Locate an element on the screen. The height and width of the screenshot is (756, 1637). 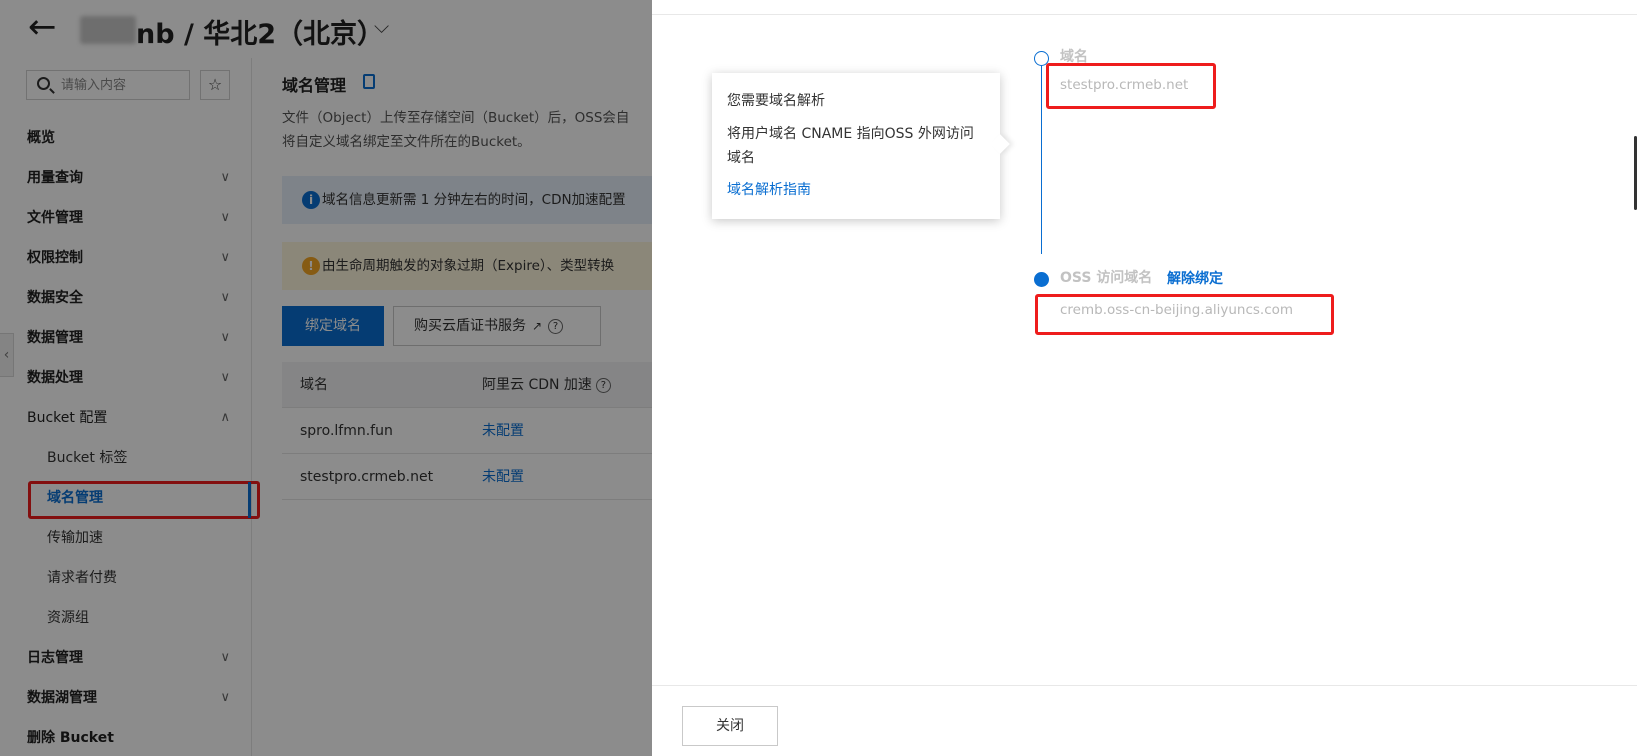
unbind-link: 解除绑定 is located at coordinates (1195, 278).